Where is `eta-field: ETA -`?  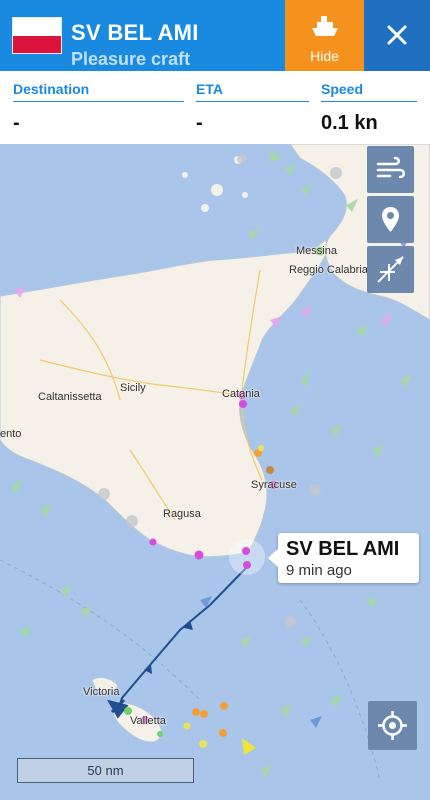 eta-field: ETA - is located at coordinates (252, 108).